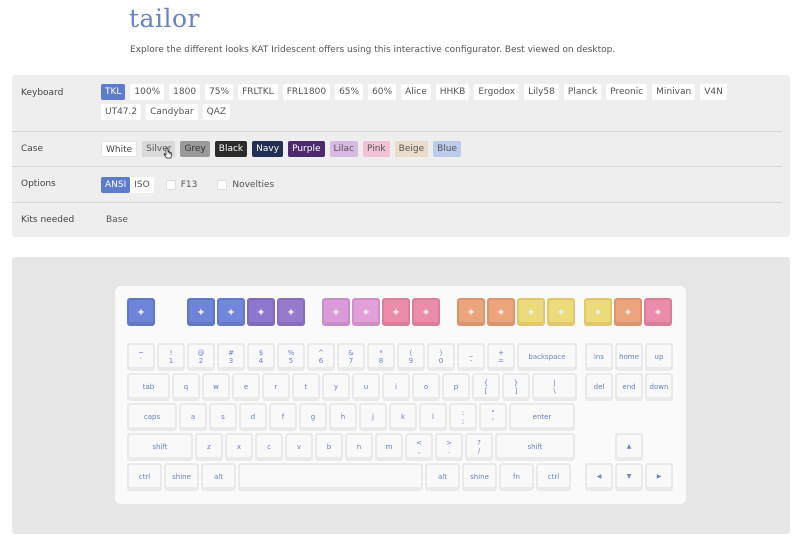 This screenshot has width=800, height=546. What do you see at coordinates (433, 417) in the screenshot?
I see `key-l: l` at bounding box center [433, 417].